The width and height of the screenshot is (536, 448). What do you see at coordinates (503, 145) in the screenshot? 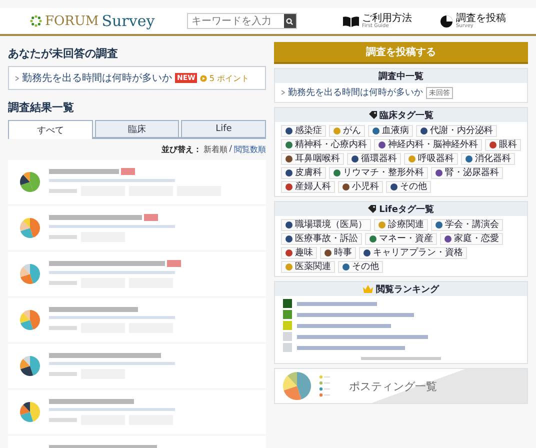
I see `tag-link: 眼科` at bounding box center [503, 145].